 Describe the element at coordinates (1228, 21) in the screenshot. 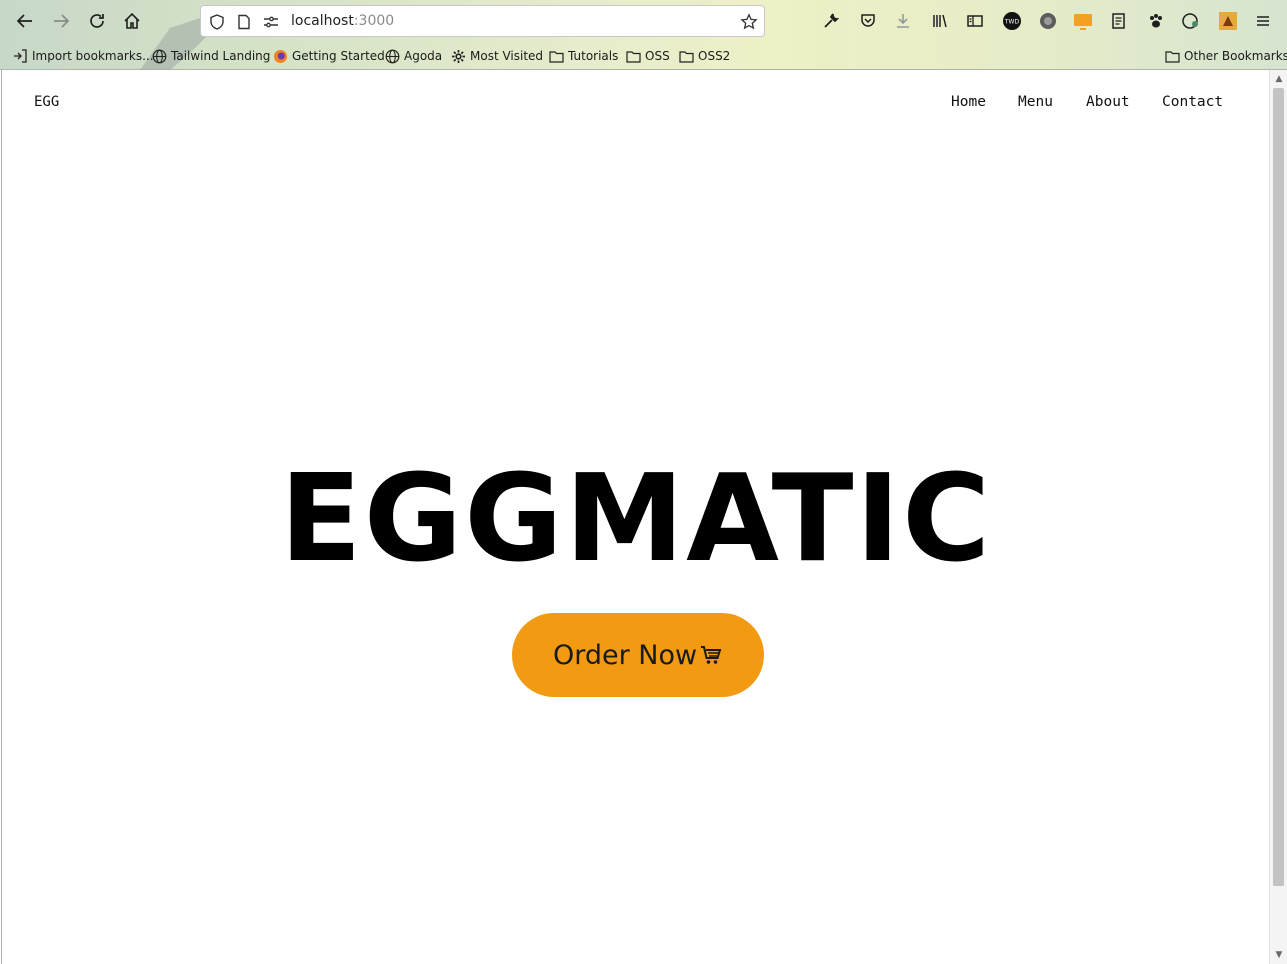

I see `fox-extension-icon` at that location.